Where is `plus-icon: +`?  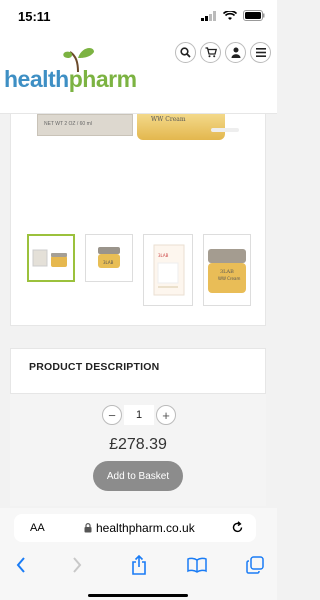
plus-icon: + is located at coordinates (166, 415).